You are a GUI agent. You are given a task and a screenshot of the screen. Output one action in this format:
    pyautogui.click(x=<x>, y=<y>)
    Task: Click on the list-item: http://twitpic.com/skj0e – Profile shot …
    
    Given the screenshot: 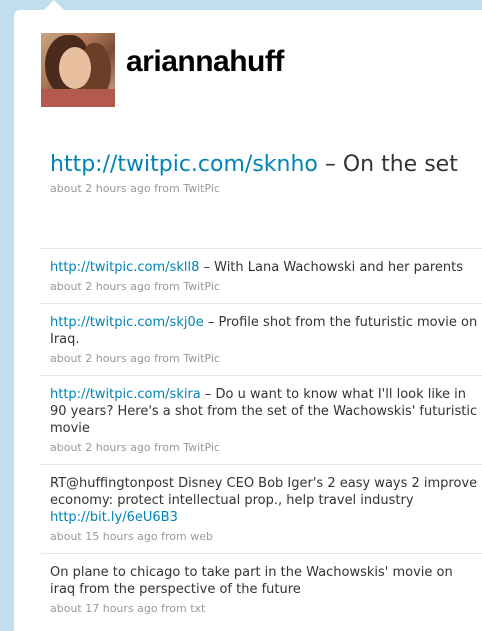 What is the action you would take?
    pyautogui.click(x=261, y=339)
    